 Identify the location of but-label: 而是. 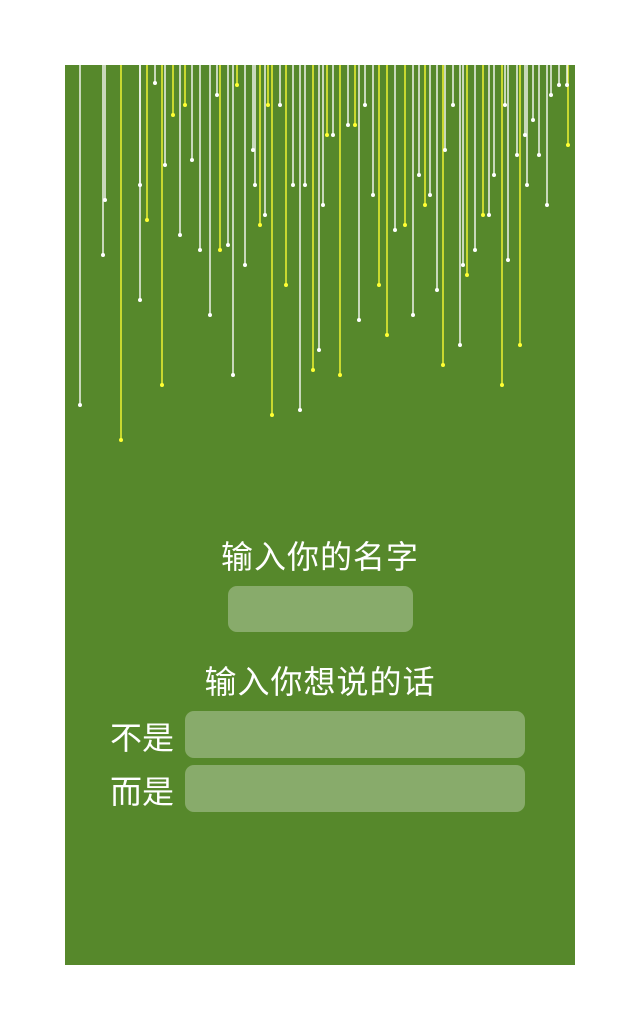
(142, 792).